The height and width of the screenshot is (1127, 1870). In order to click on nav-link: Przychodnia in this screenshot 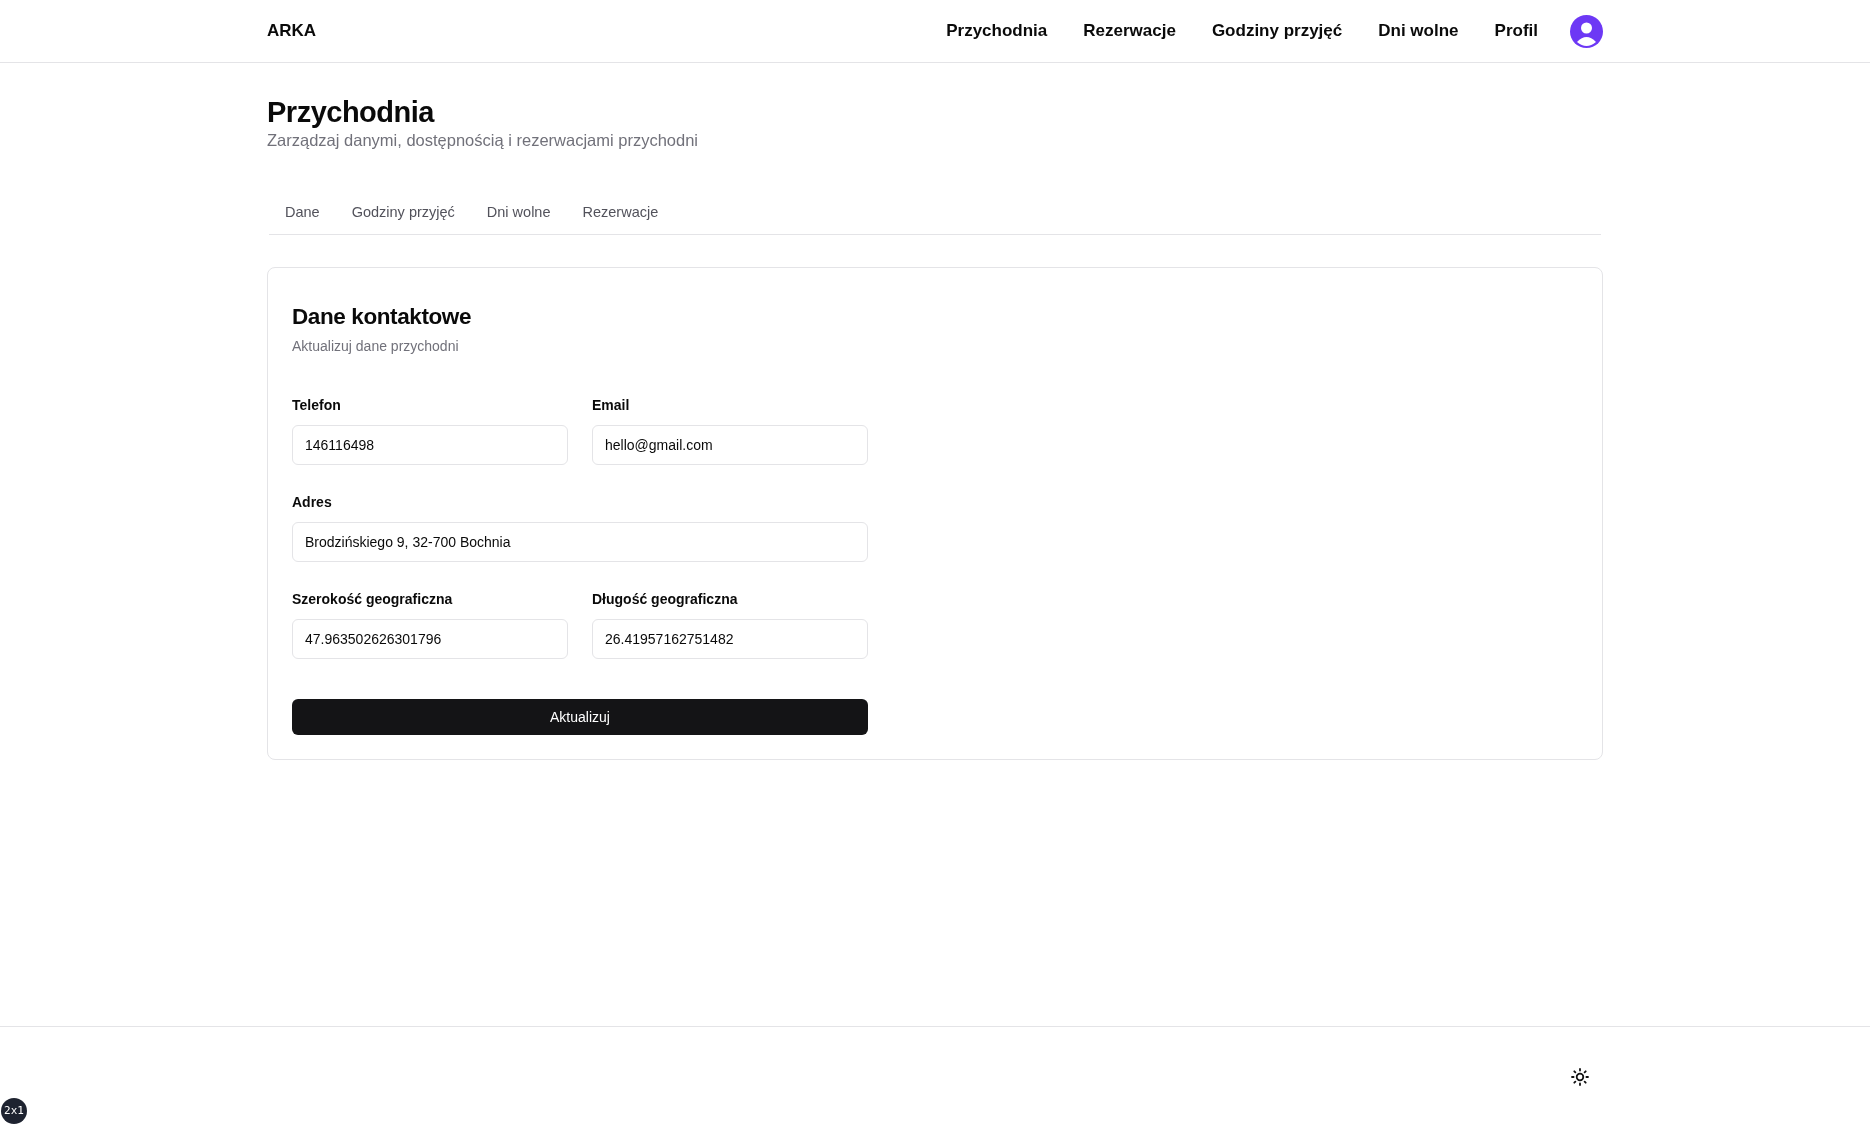, I will do `click(997, 31)`.